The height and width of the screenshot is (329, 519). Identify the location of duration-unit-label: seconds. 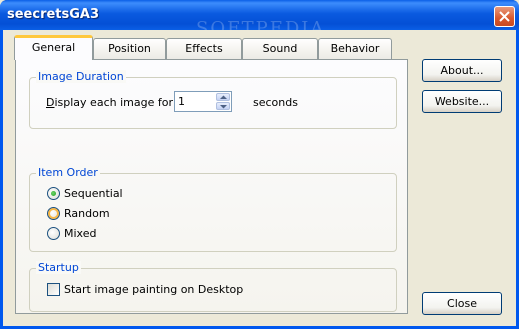
(275, 102).